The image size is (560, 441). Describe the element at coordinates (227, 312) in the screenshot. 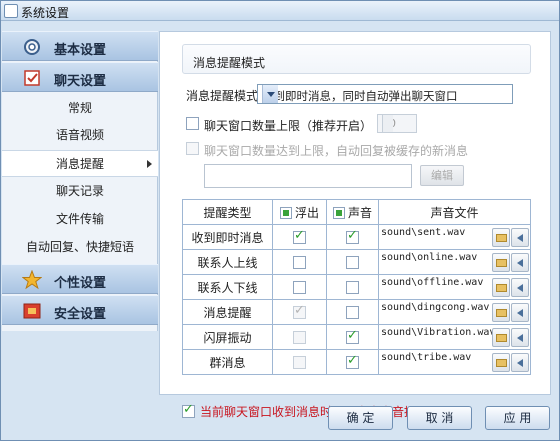

I see `alert-type-cell: 消息提醒` at that location.